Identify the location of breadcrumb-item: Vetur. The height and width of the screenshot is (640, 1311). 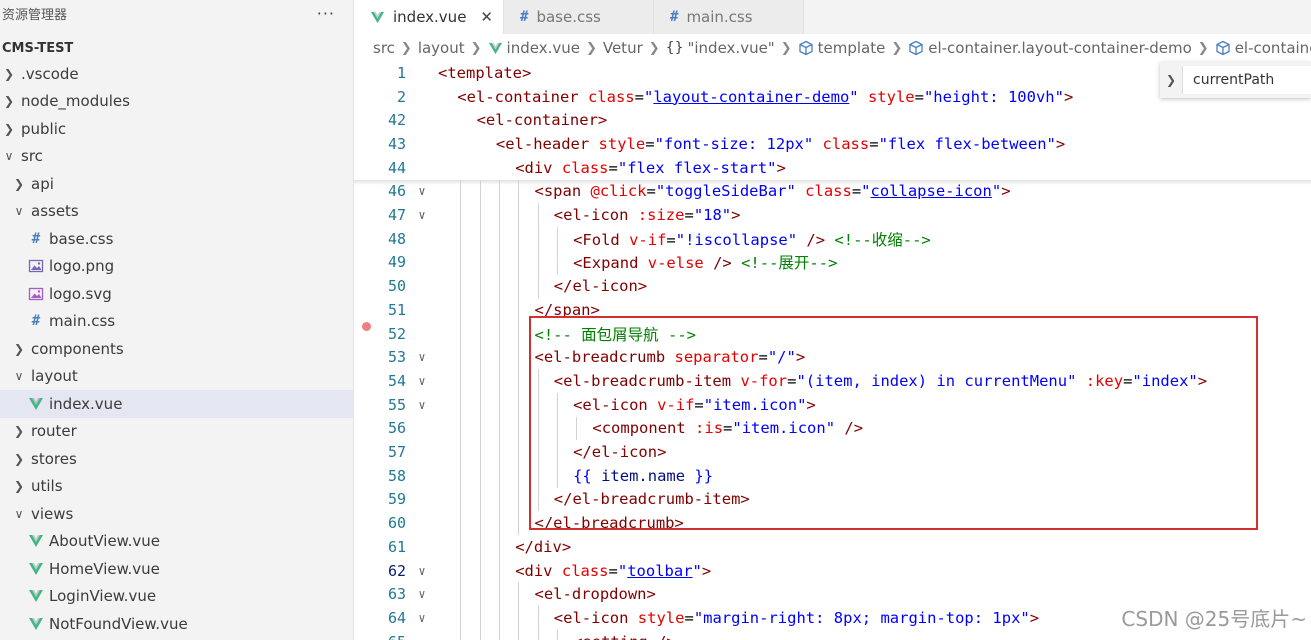
(623, 48).